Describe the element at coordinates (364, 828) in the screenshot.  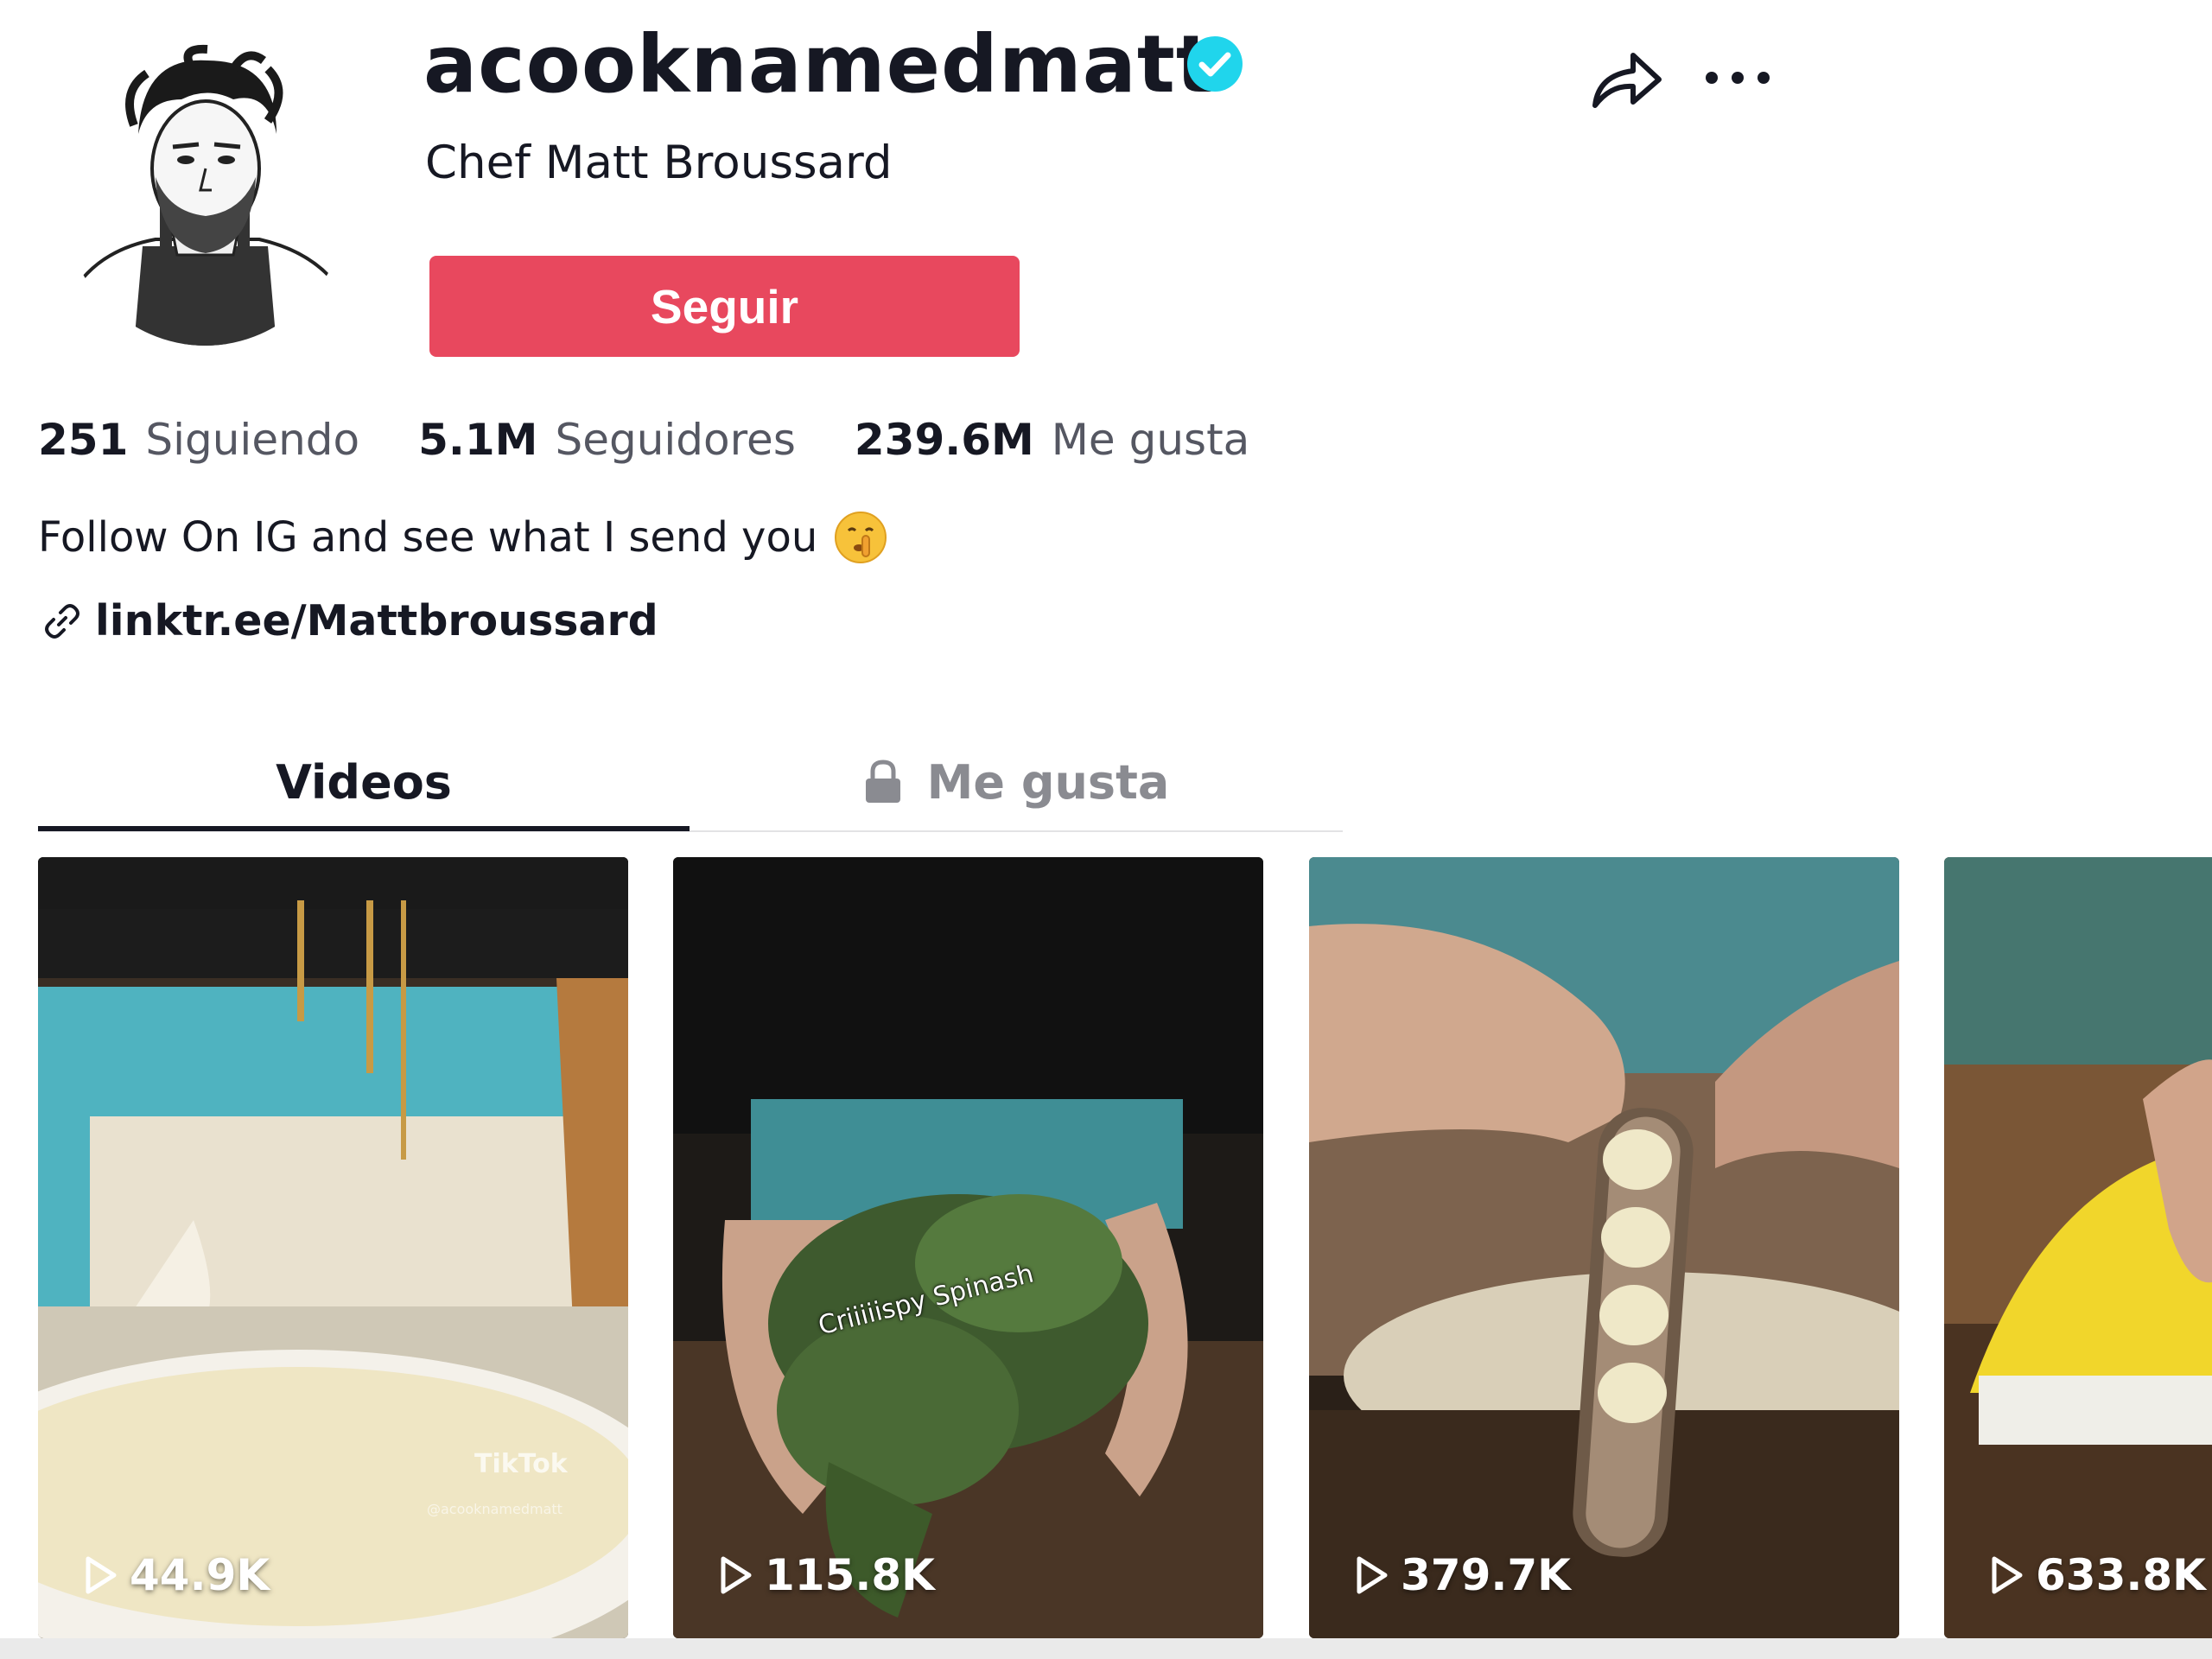
I see `active-tab-indicator` at that location.